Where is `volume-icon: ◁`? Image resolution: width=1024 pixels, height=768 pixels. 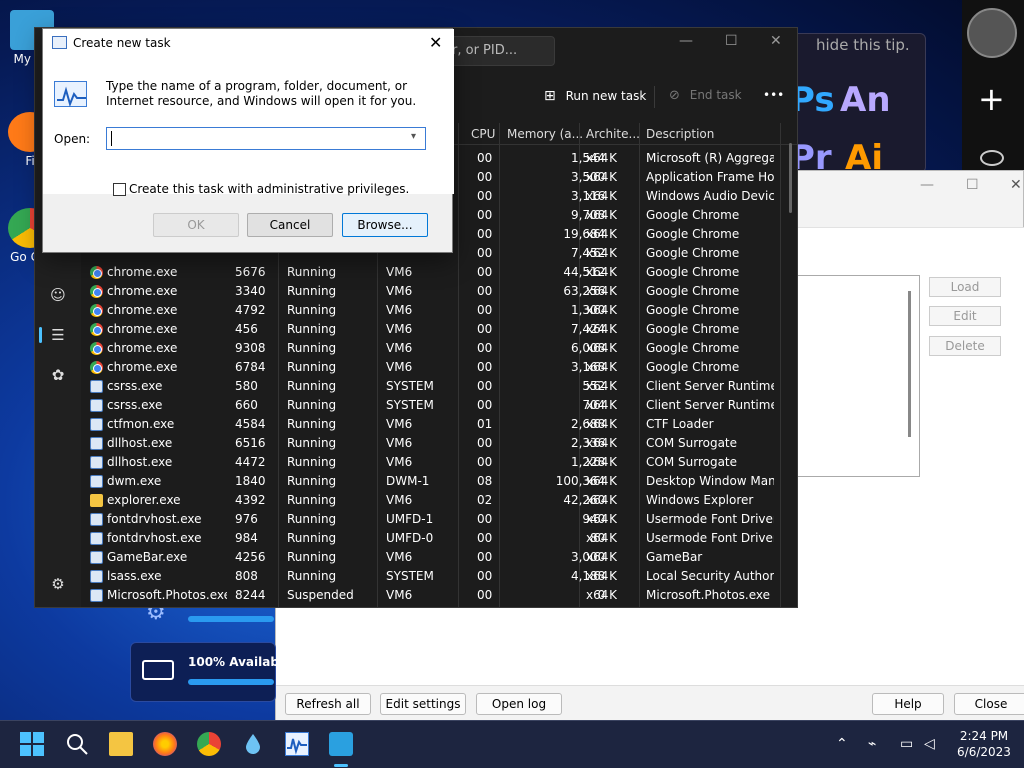
volume-icon: ◁ is located at coordinates (929, 744).